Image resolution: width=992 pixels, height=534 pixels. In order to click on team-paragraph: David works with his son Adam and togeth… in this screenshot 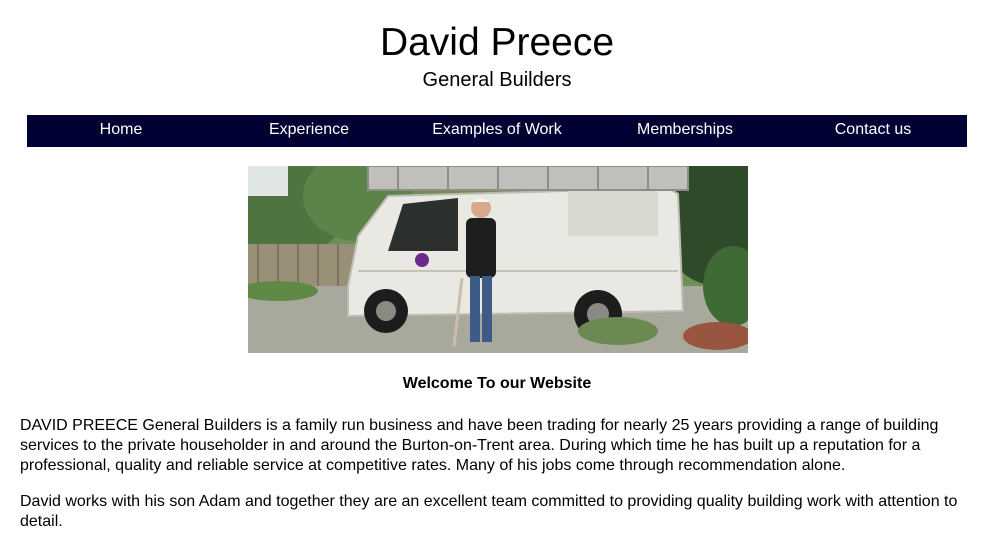, I will do `click(489, 511)`.